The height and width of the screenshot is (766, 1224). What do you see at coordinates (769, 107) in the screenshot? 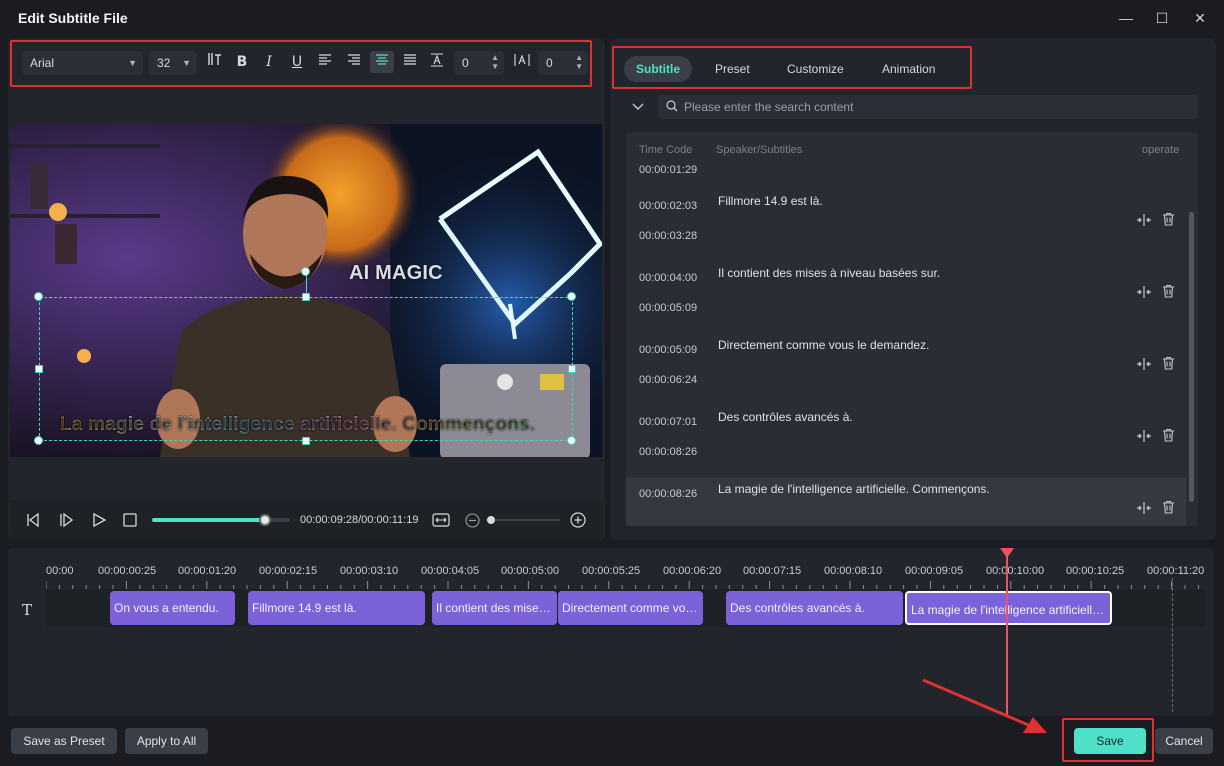
I see `search-placeholder: Please enter the search content` at bounding box center [769, 107].